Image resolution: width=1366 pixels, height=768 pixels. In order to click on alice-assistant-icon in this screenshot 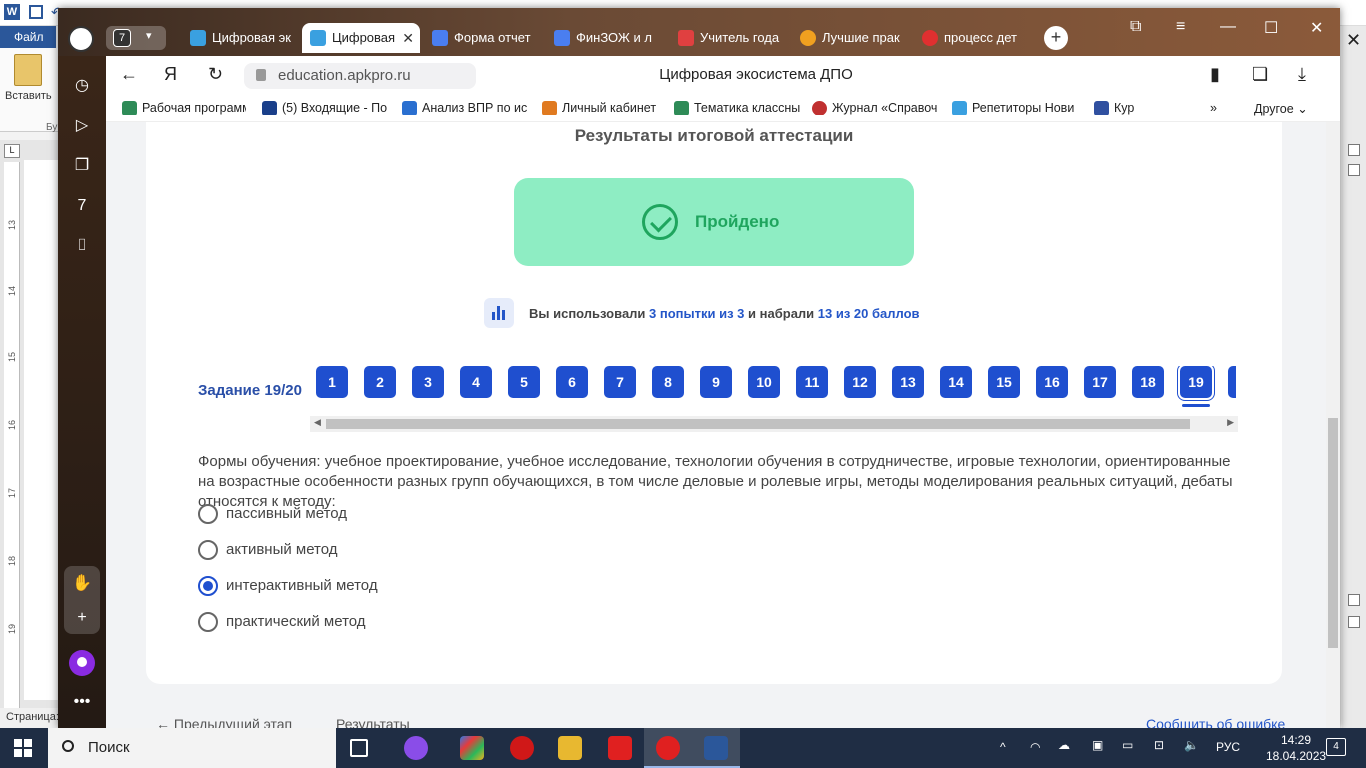, I will do `click(82, 663)`.